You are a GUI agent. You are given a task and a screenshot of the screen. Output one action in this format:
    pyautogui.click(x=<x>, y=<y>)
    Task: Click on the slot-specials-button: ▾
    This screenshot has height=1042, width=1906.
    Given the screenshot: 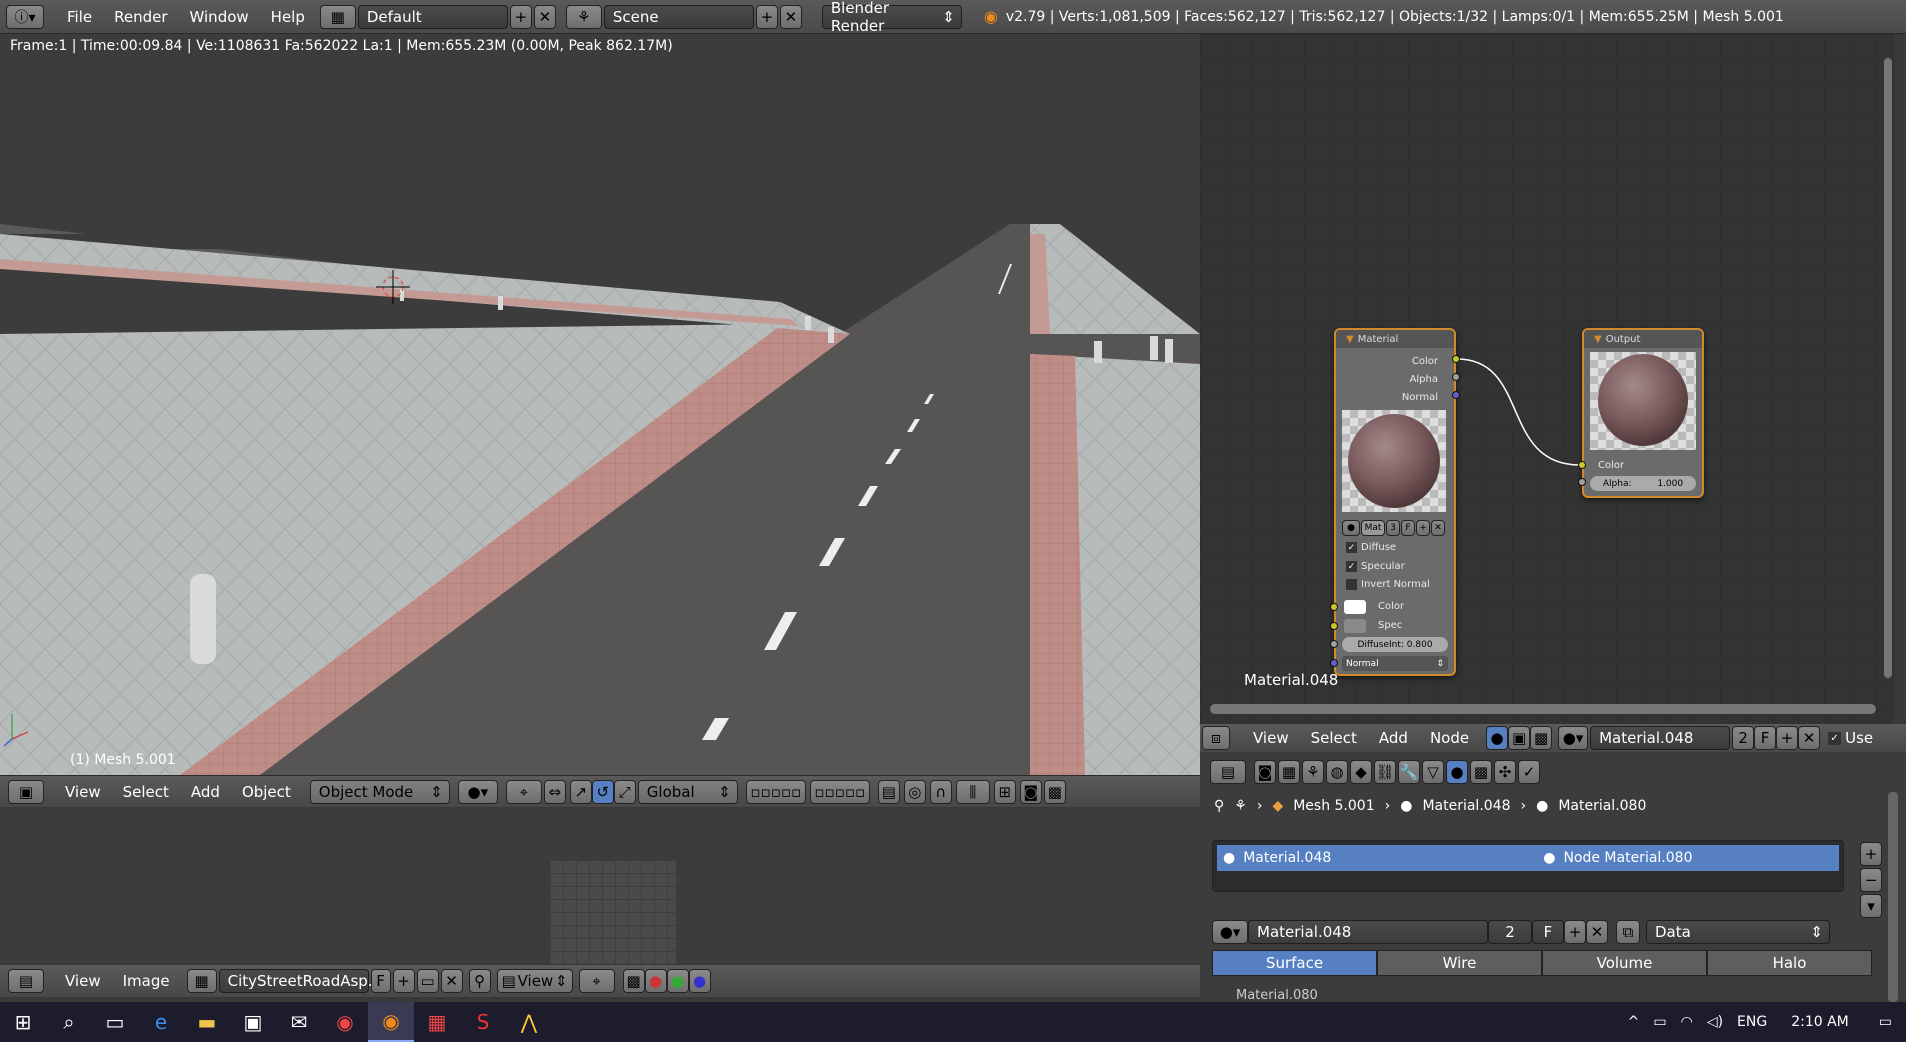 What is the action you would take?
    pyautogui.click(x=1871, y=906)
    